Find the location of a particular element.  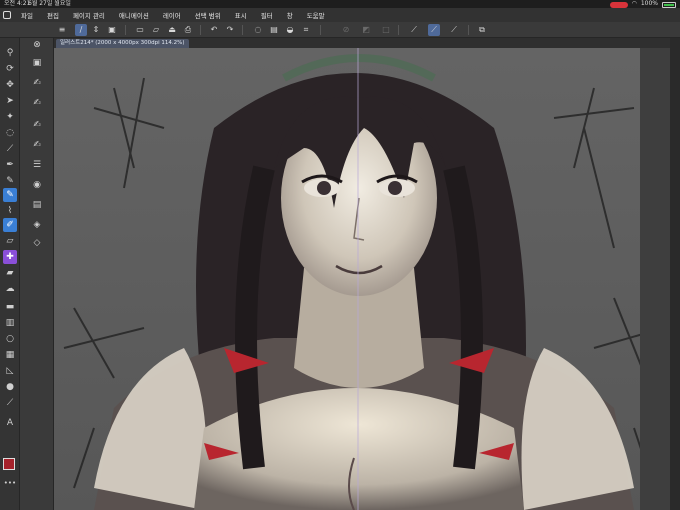

balloon-icon: ● is located at coordinates (10, 387).